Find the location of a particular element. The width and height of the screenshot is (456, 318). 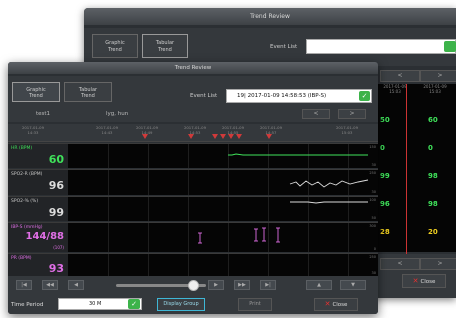

back-tab-graphic-trend: Graphic Trend is located at coordinates (115, 46).